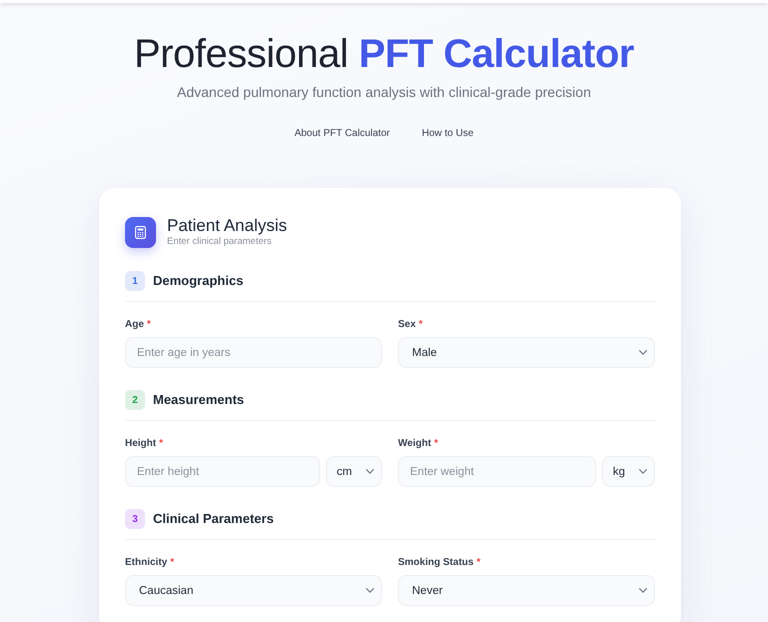 The width and height of the screenshot is (768, 622). What do you see at coordinates (253, 352) in the screenshot?
I see `input-field: Enter age in years` at bounding box center [253, 352].